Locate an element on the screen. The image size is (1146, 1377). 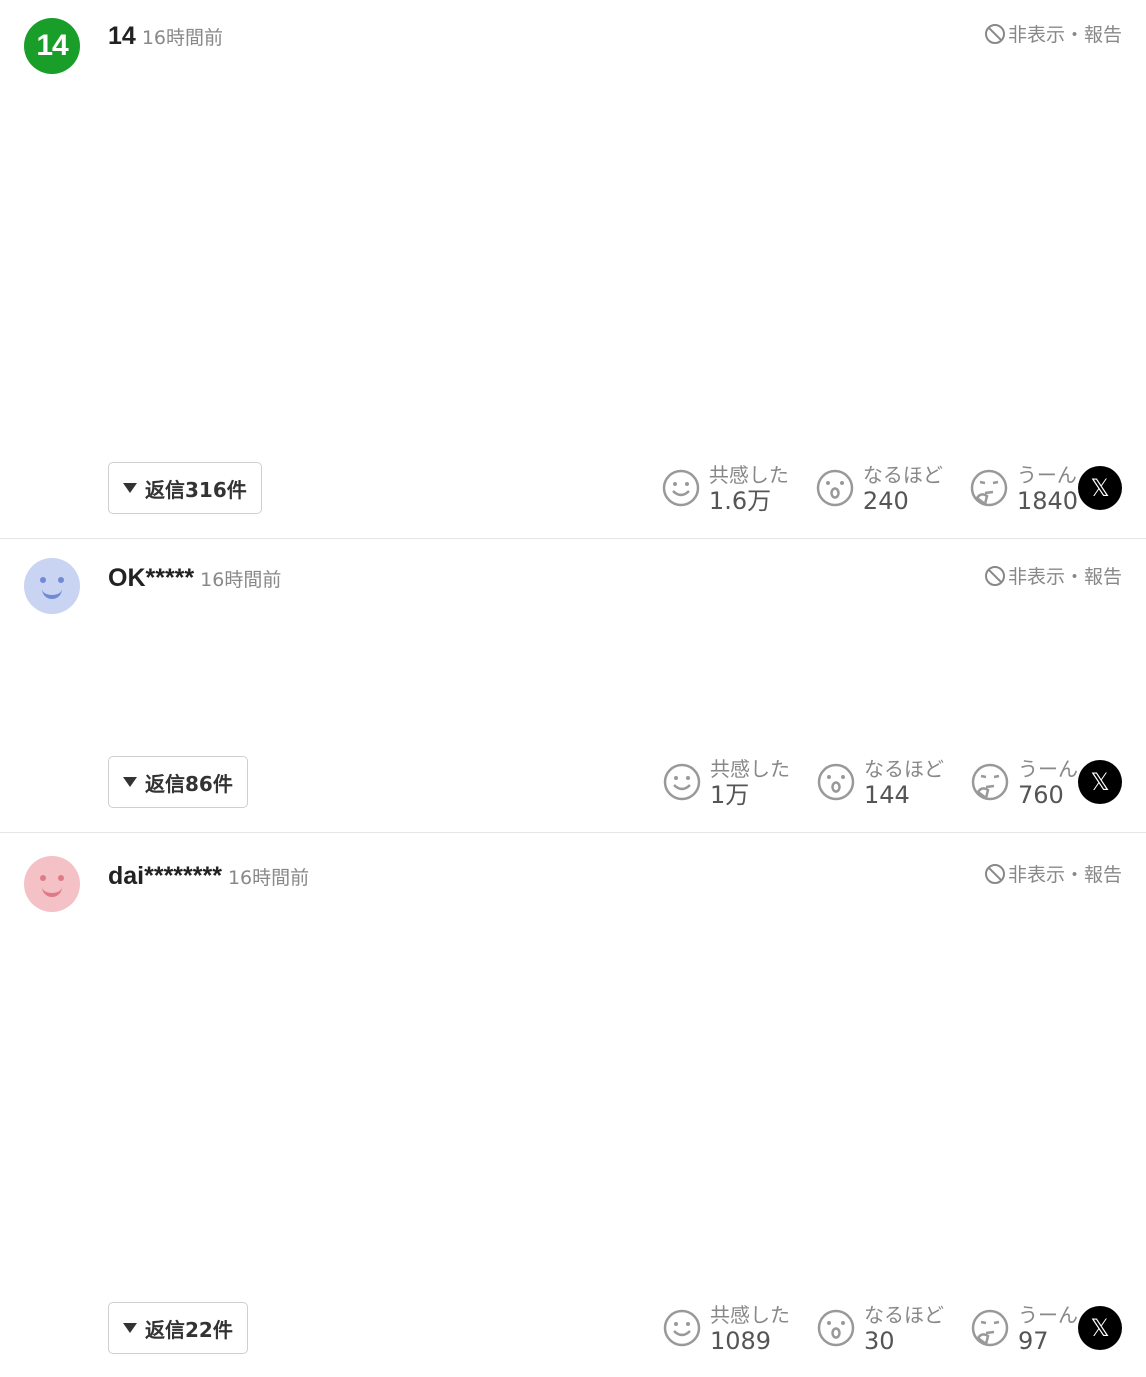
hmm-count: 97 is located at coordinates (1033, 1341).